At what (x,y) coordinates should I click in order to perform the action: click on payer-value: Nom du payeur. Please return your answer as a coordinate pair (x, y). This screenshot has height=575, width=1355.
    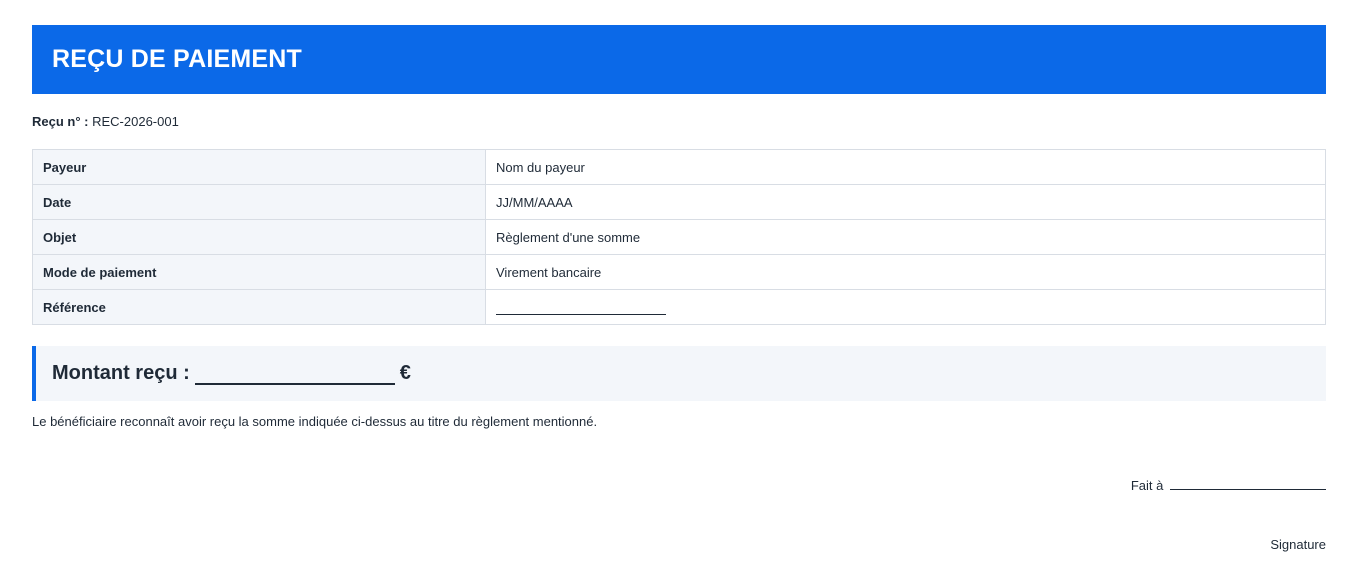
    Looking at the image, I should click on (905, 167).